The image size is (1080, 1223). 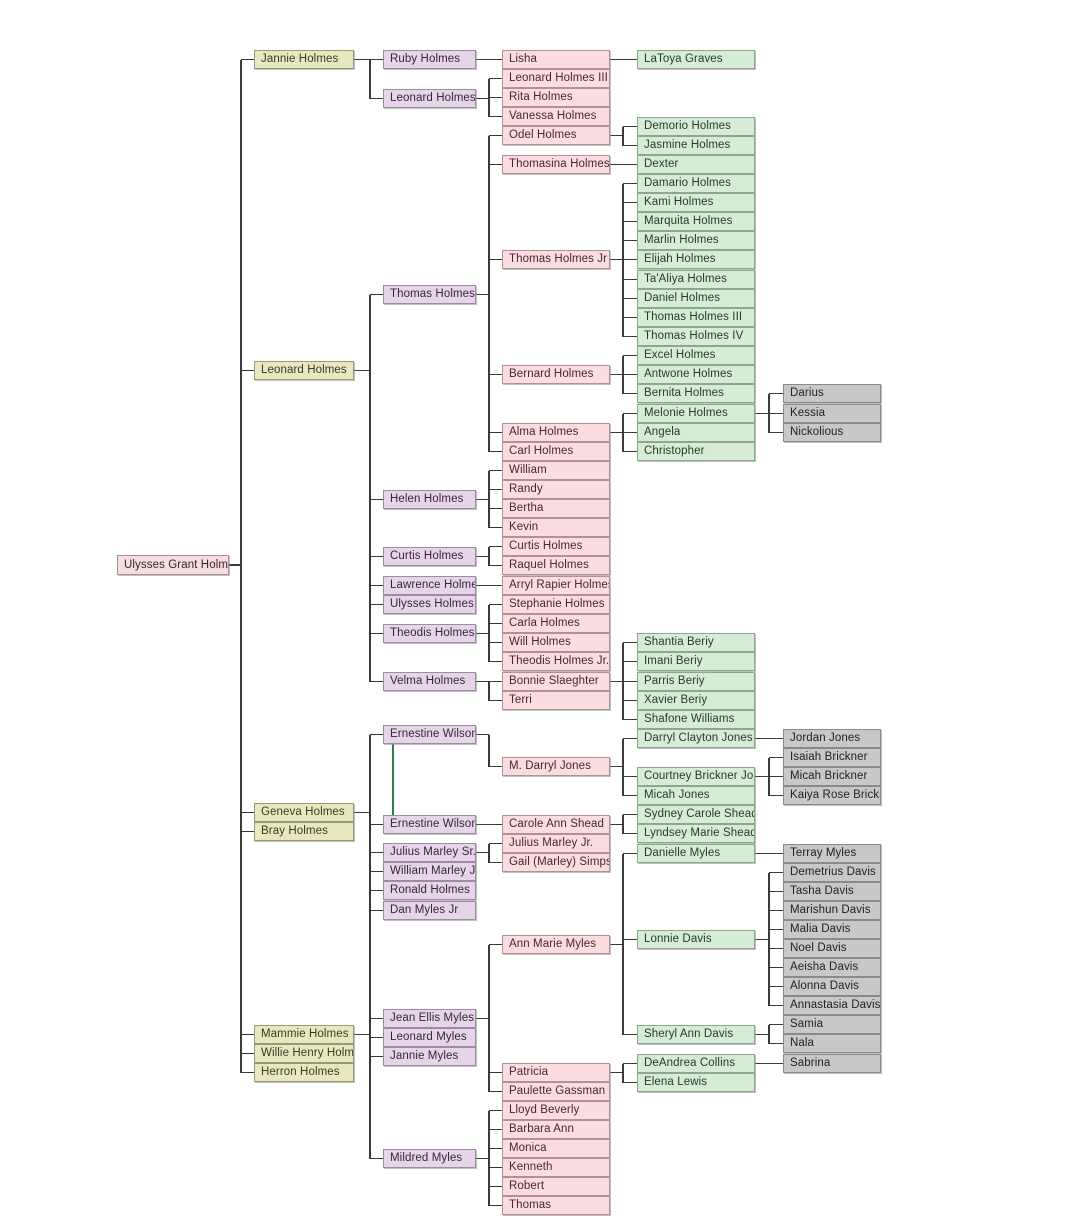 What do you see at coordinates (556, 59) in the screenshot?
I see `person-node: Lisha` at bounding box center [556, 59].